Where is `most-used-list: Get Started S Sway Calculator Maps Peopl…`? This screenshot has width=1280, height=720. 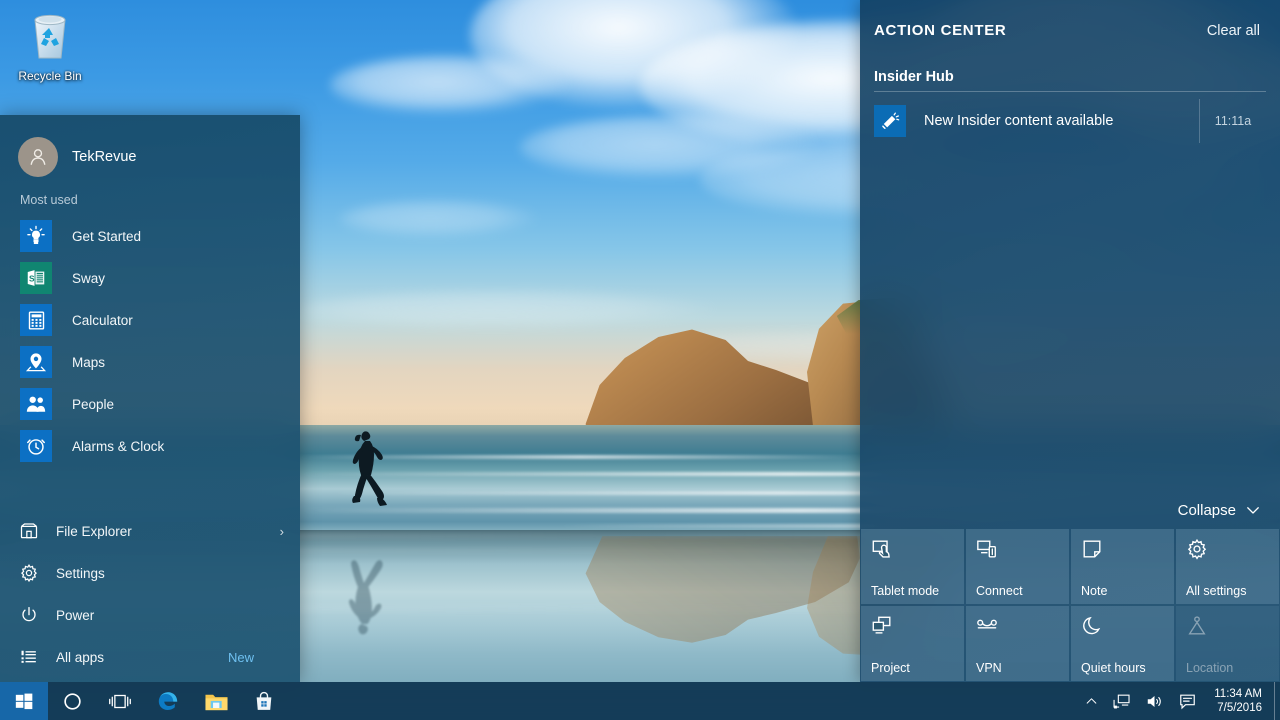 most-used-list: Get Started S Sway Calculator Maps Peopl… is located at coordinates (150, 343).